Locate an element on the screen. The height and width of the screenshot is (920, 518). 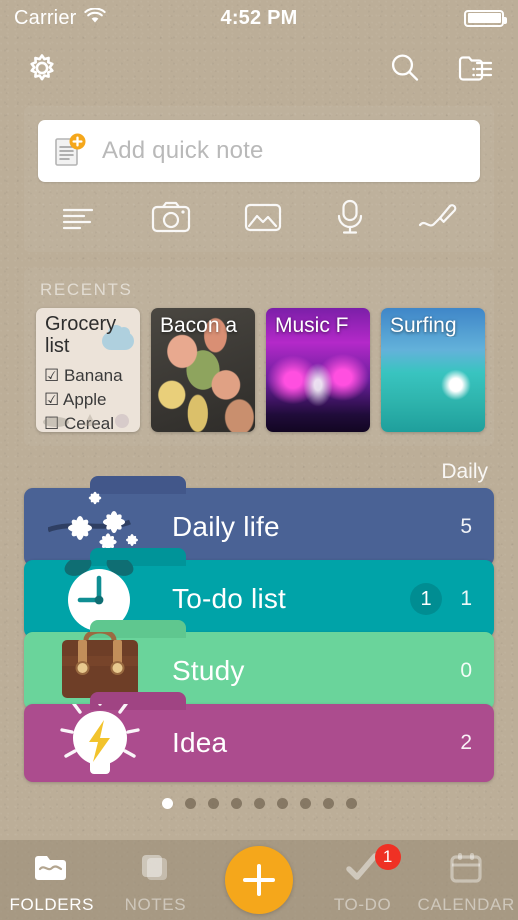
pagination-dots is located at coordinates (259, 803).